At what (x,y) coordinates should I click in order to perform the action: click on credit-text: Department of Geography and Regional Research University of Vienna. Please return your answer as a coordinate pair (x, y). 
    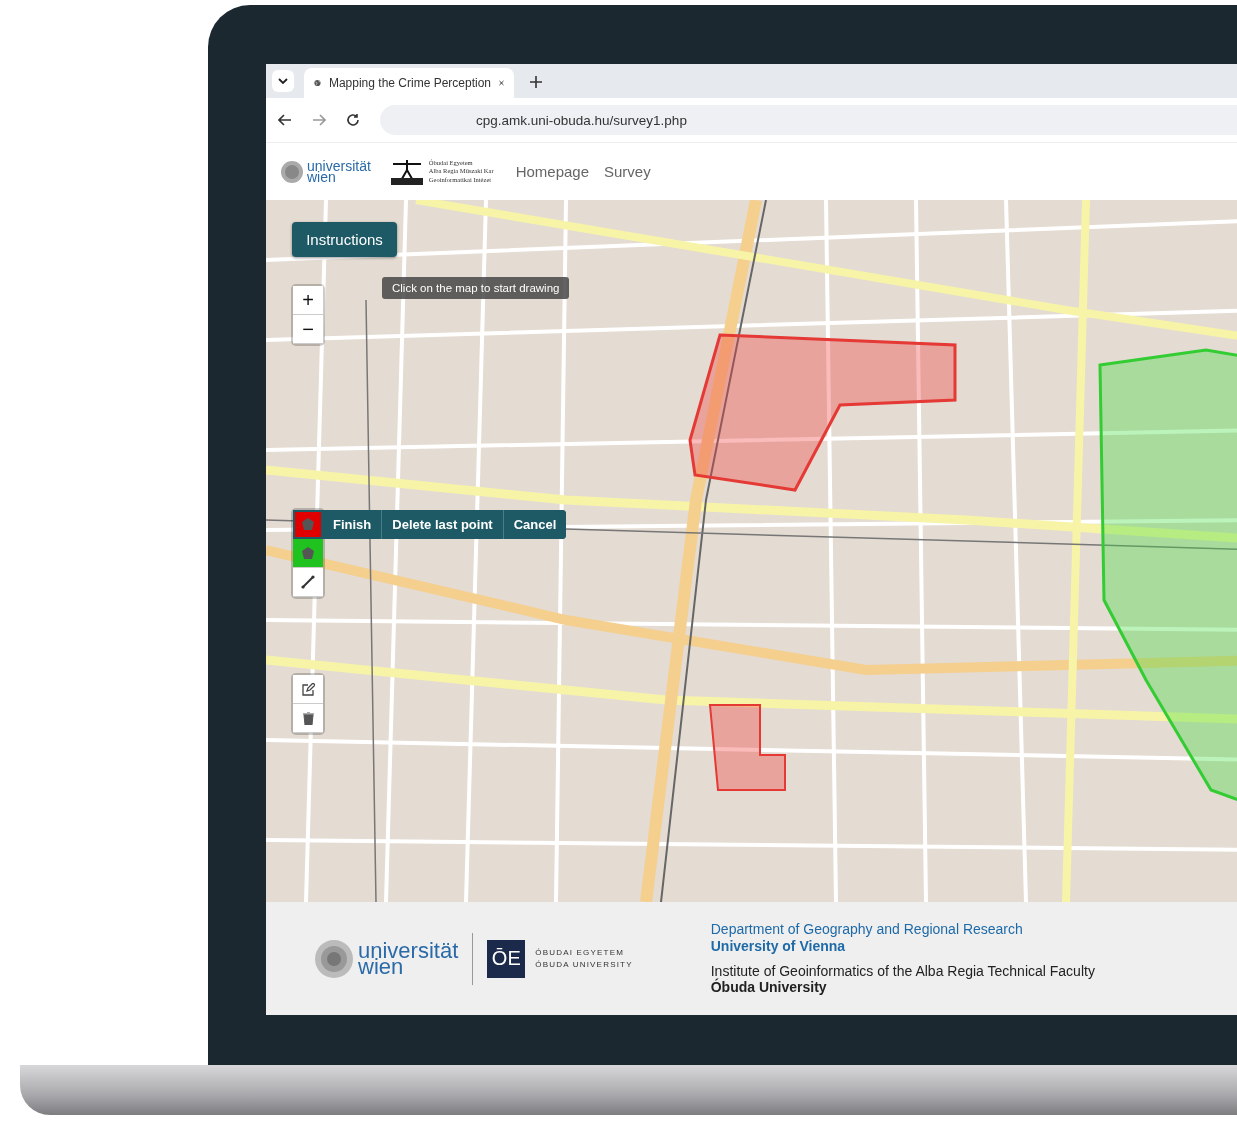
    Looking at the image, I should click on (867, 937).